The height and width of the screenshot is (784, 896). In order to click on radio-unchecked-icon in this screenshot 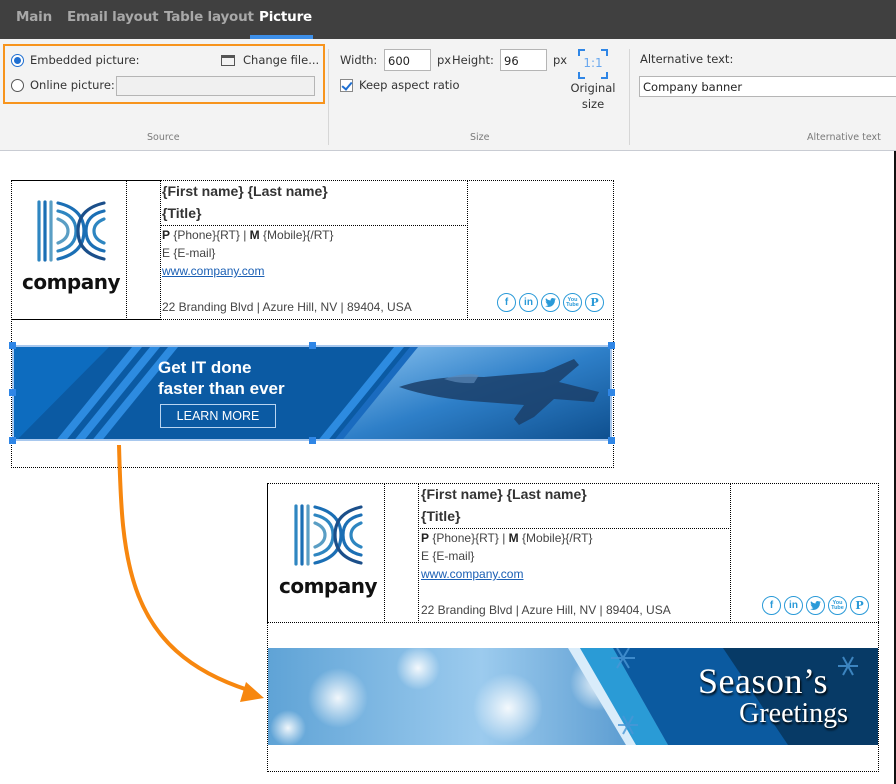, I will do `click(17, 85)`.